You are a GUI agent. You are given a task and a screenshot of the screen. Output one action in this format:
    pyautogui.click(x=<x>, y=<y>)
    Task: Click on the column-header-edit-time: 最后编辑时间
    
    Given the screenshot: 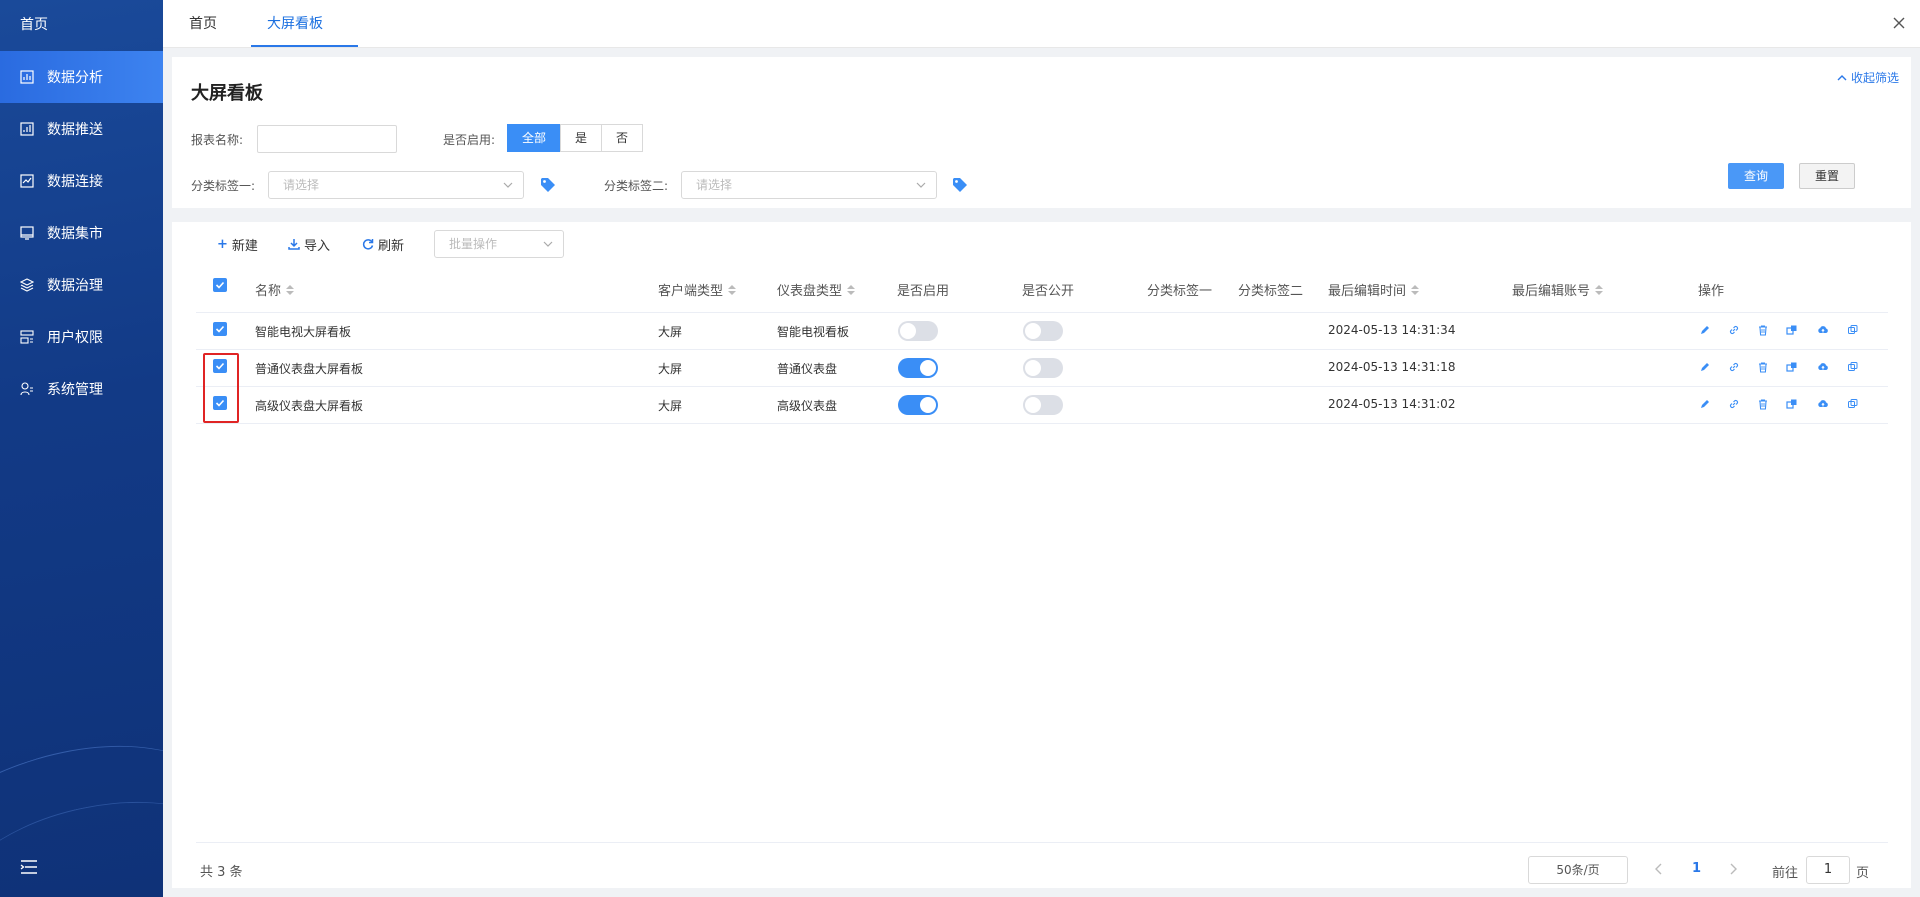 What is the action you would take?
    pyautogui.click(x=1374, y=289)
    